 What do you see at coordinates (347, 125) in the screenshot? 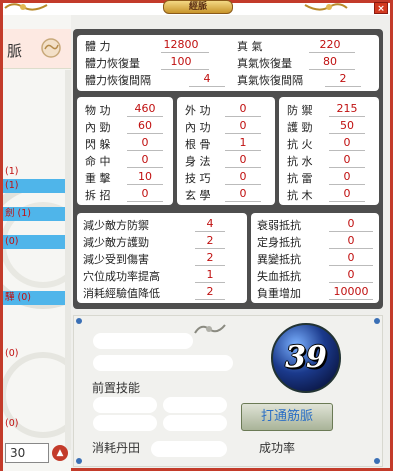
I see `stat-value: 50` at bounding box center [347, 125].